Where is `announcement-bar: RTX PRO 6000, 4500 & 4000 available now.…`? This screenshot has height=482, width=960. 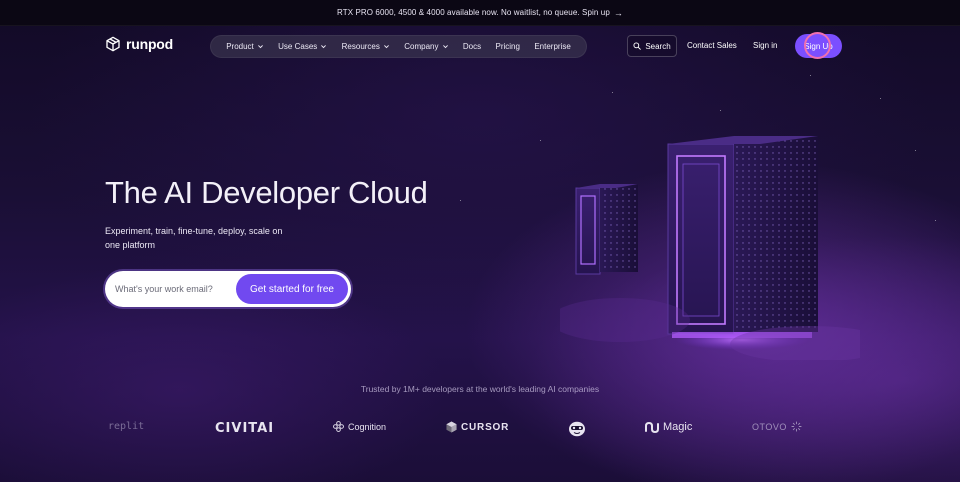
announcement-bar: RTX PRO 6000, 4500 & 4000 available now.… is located at coordinates (480, 13).